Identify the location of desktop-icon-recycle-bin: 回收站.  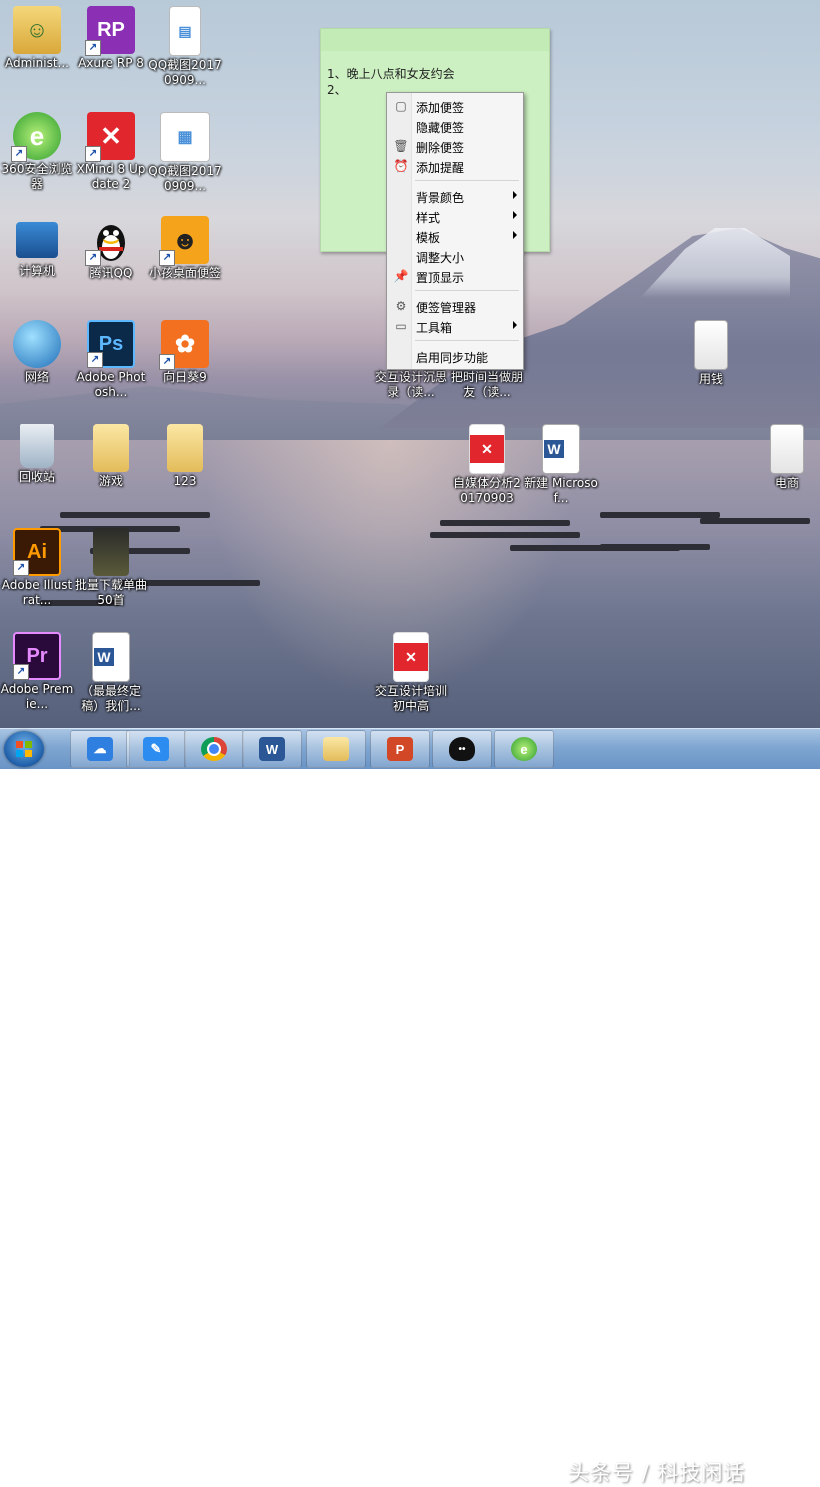
(37, 454).